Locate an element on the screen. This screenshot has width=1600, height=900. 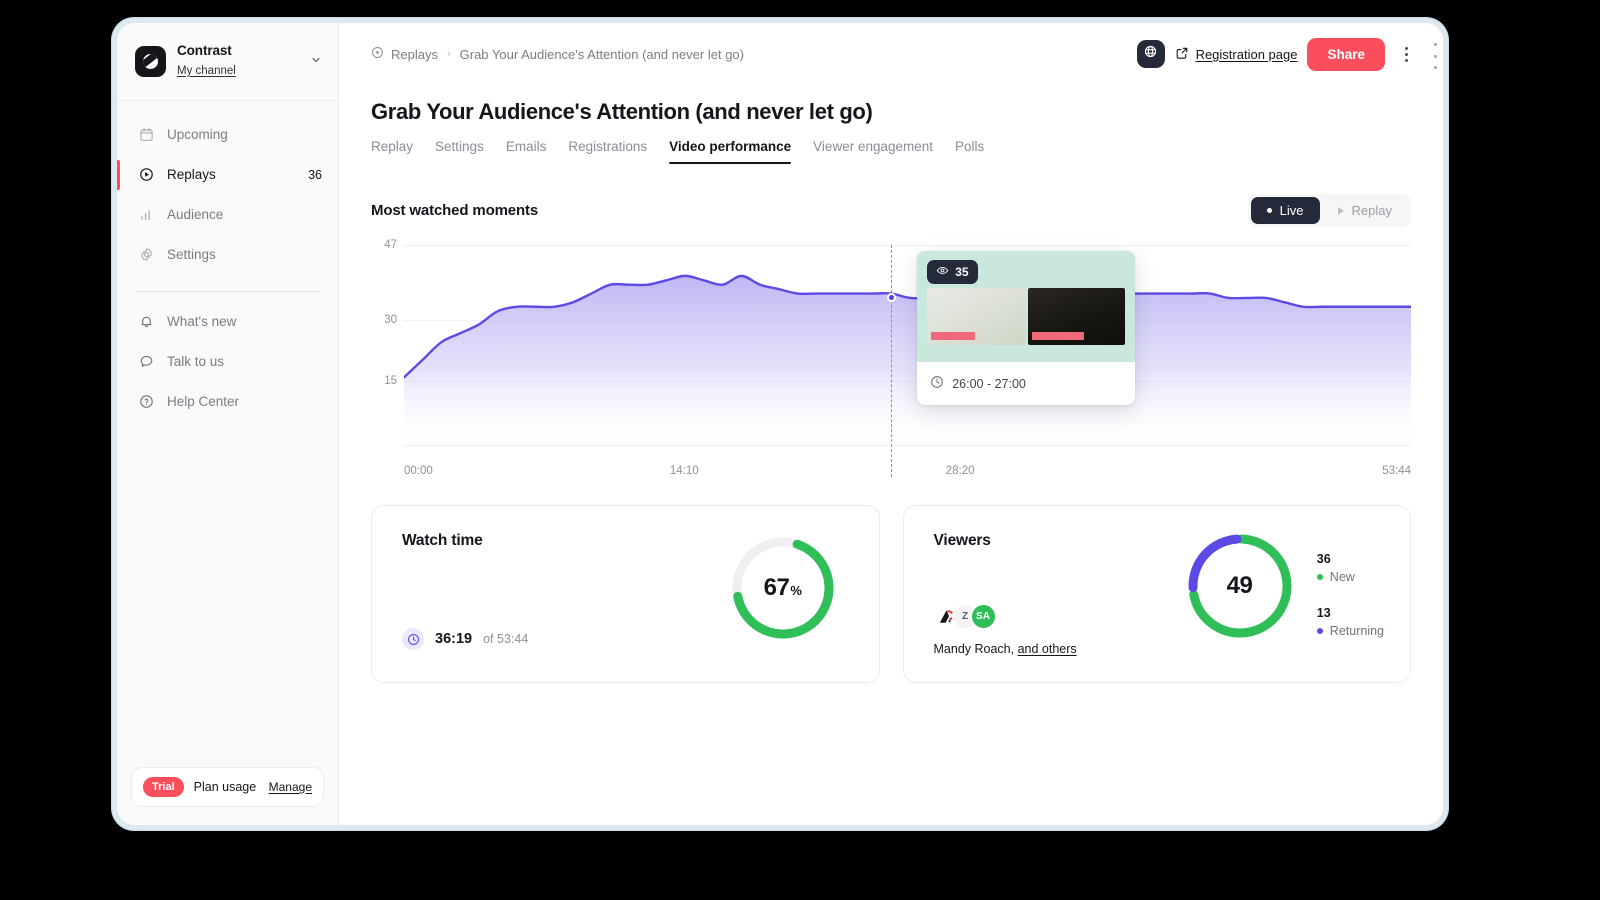
chat-bubble-icon is located at coordinates (146, 362).